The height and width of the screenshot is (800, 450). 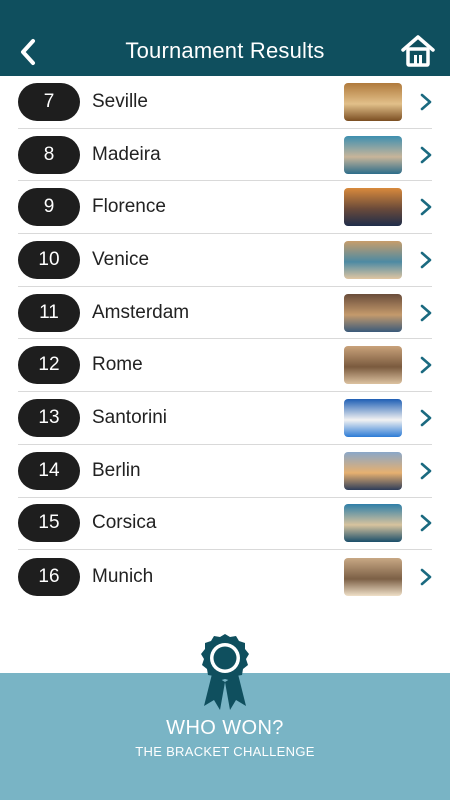 What do you see at coordinates (225, 576) in the screenshot?
I see `result-row: 16 Munich` at bounding box center [225, 576].